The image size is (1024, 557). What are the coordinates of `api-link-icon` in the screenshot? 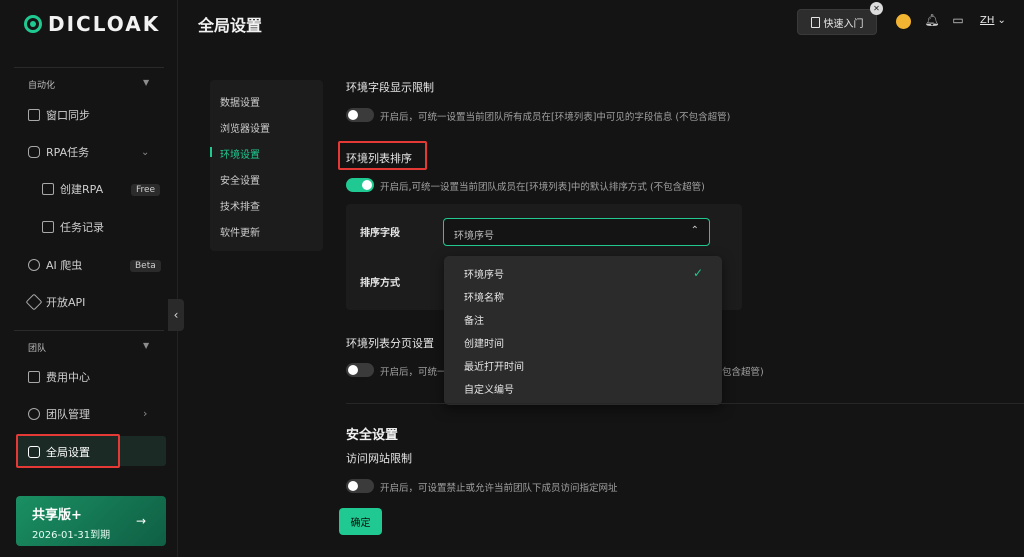 It's located at (34, 302).